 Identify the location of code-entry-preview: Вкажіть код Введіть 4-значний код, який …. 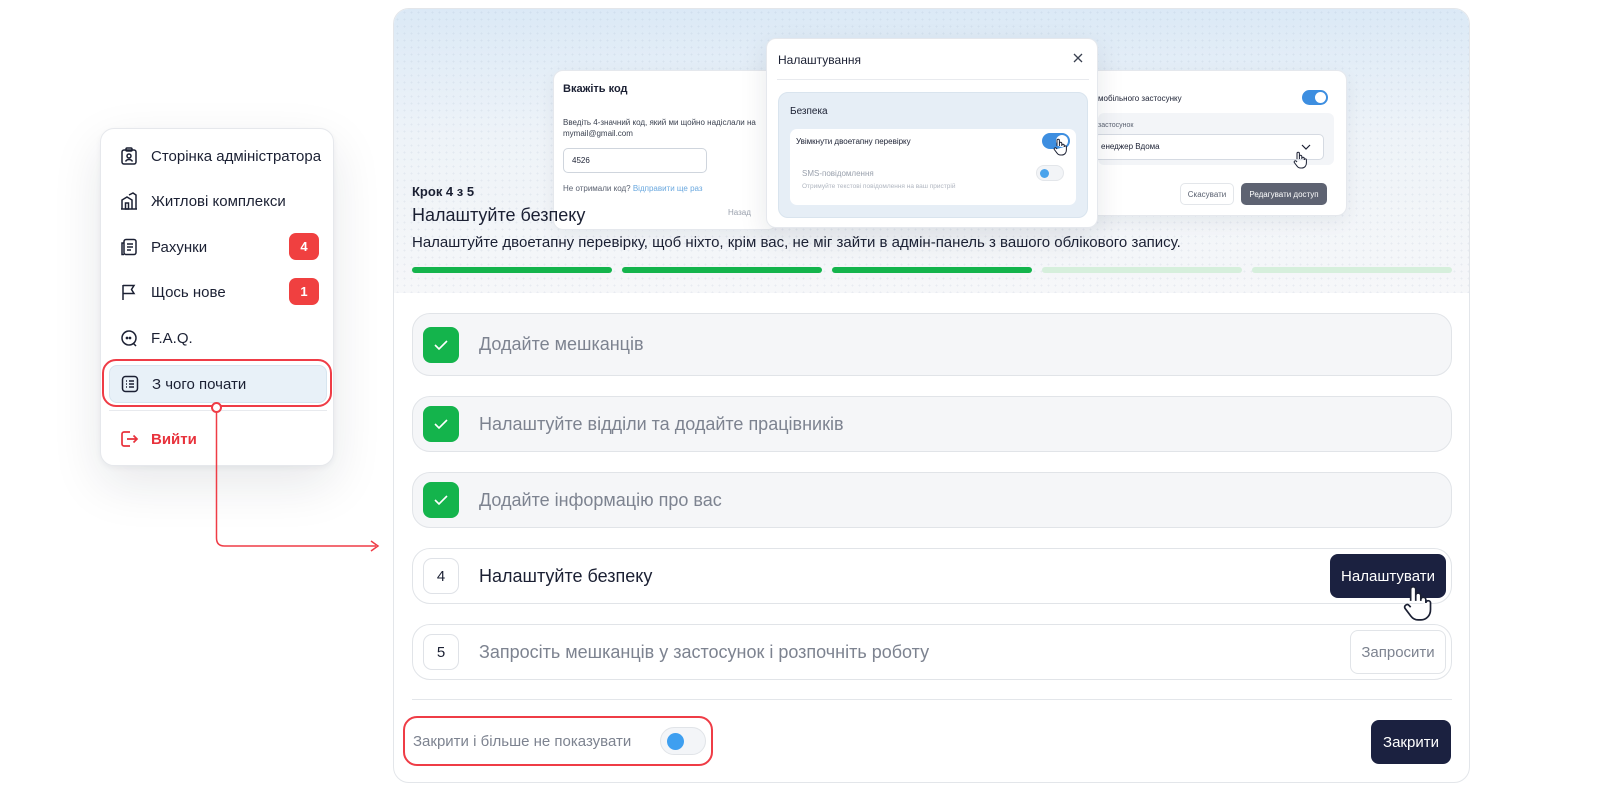
(665, 150).